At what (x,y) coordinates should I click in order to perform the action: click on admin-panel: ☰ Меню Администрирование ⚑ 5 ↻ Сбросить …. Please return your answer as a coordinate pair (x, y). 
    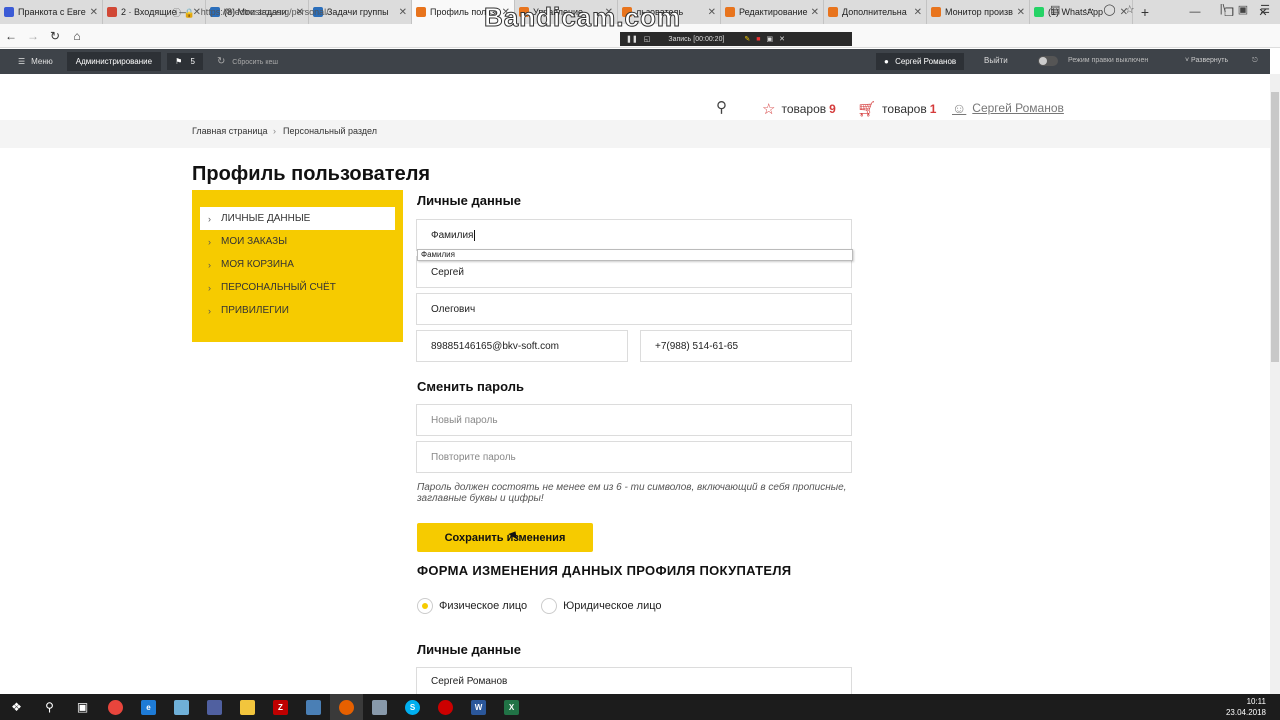
    Looking at the image, I should click on (635, 61).